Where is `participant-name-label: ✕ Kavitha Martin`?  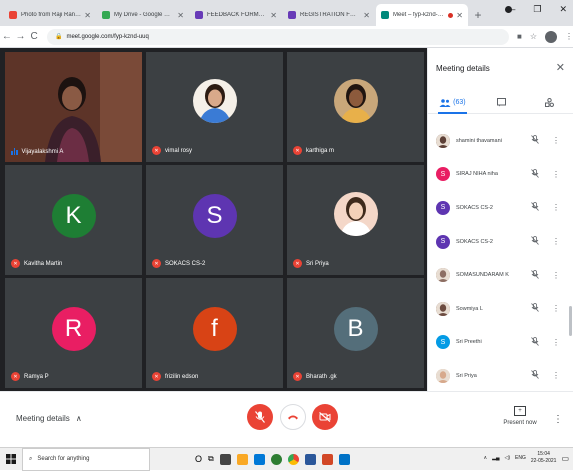 participant-name-label: ✕ Kavitha Martin is located at coordinates (36, 263).